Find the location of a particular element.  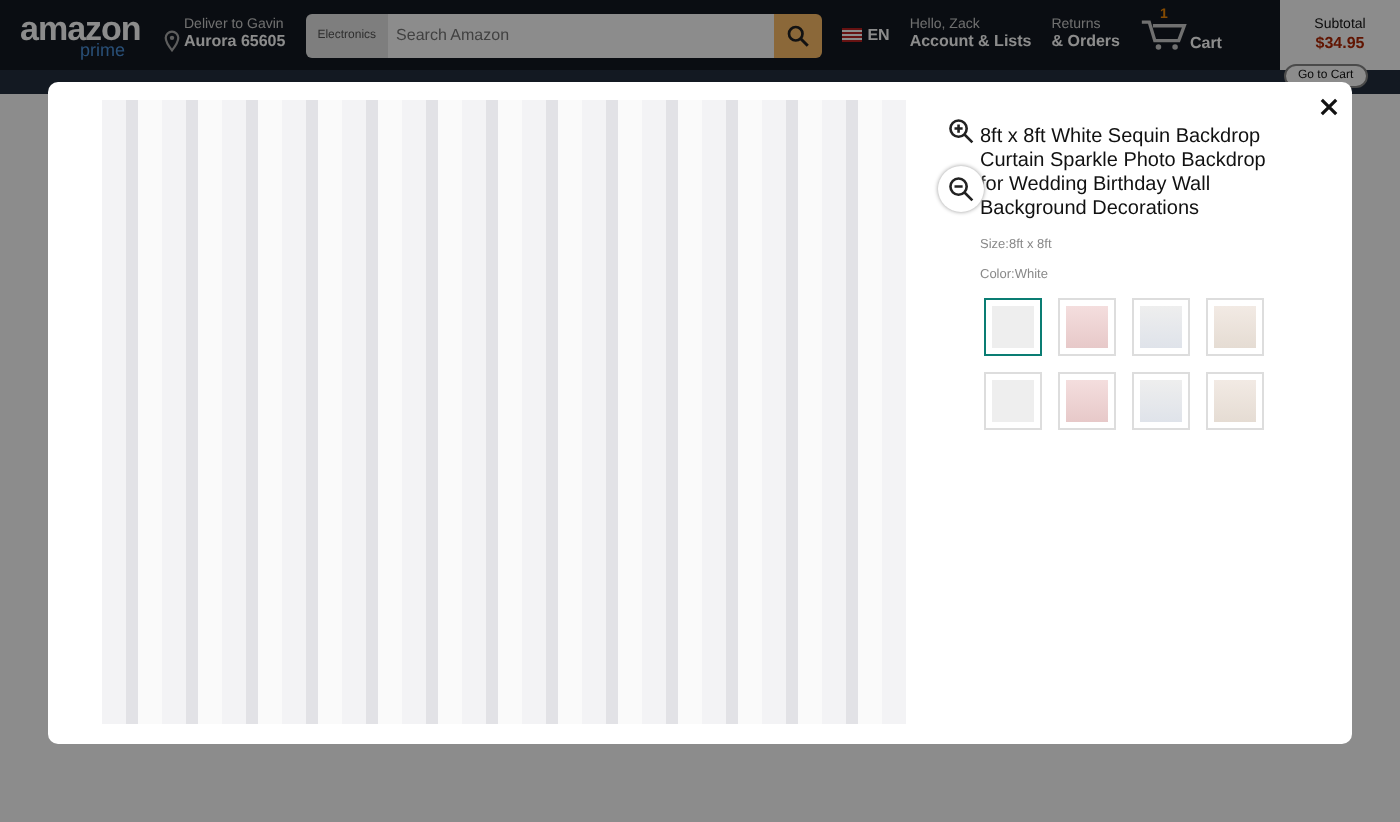

flag-icon is located at coordinates (851, 35).